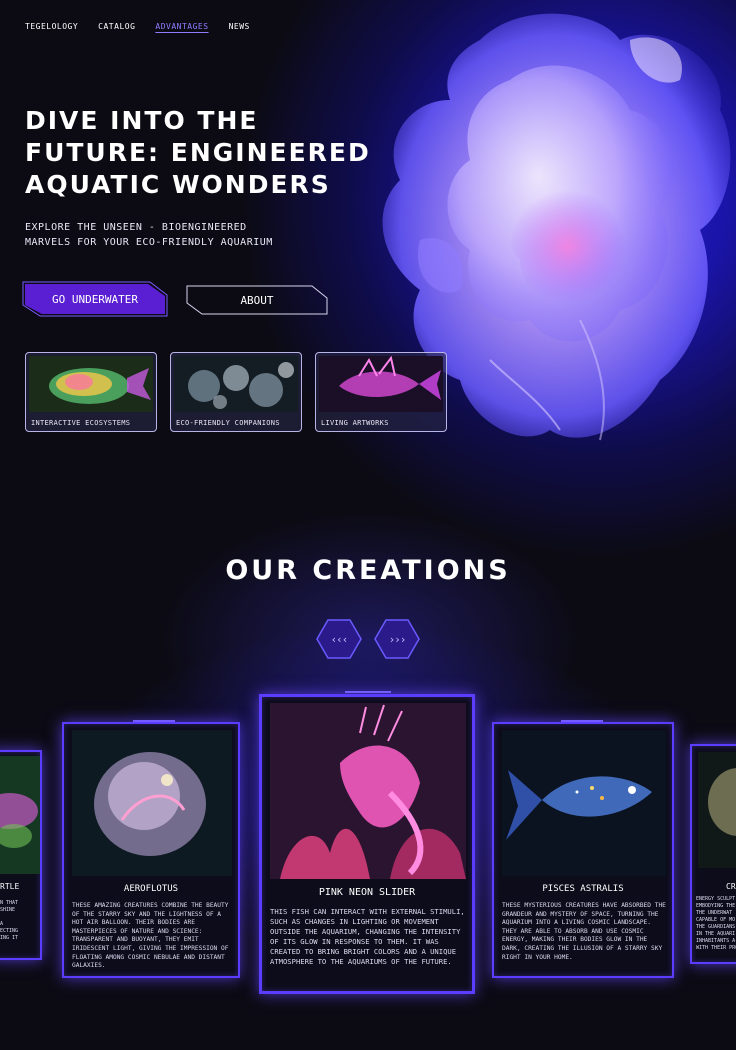 The height and width of the screenshot is (1050, 736). I want to click on card-name: AEROFLOTUS, so click(151, 889).